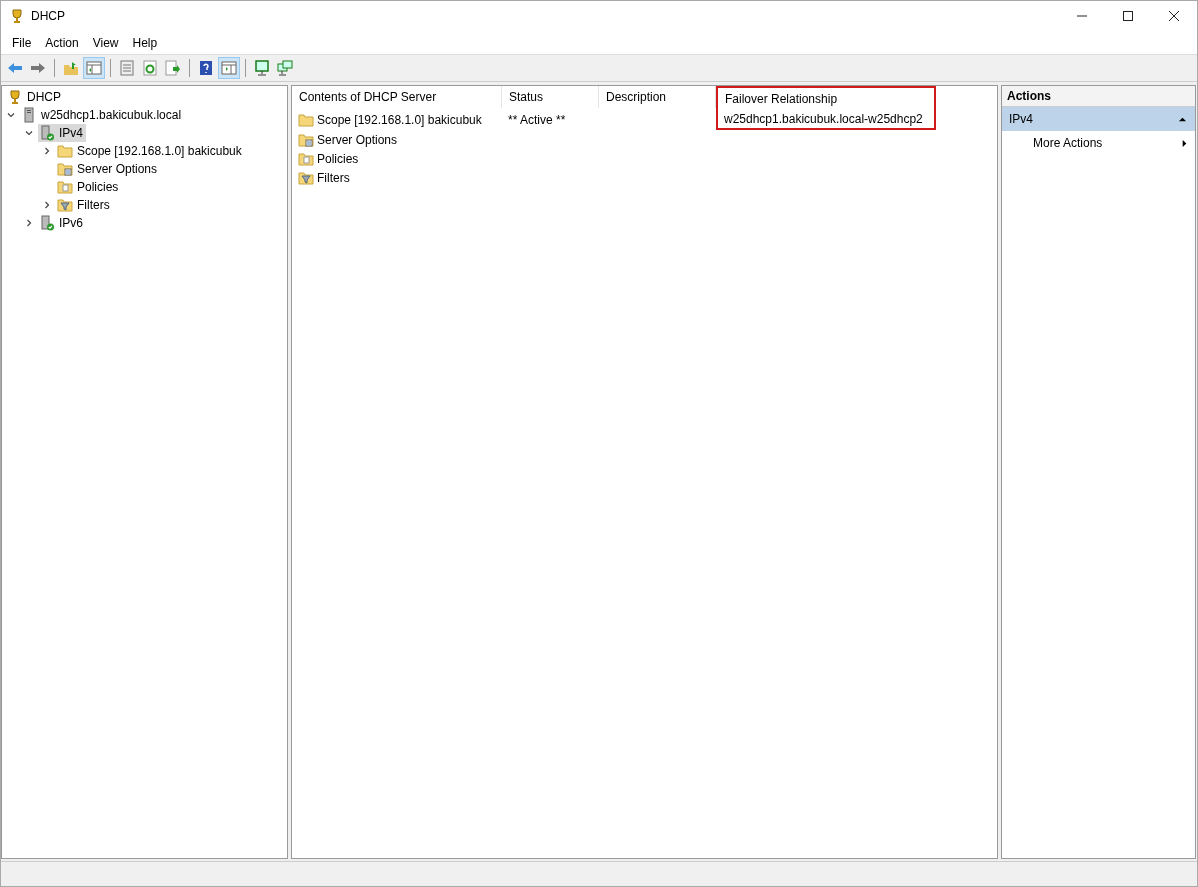 Image resolution: width=1198 pixels, height=887 pixels. Describe the element at coordinates (206, 68) in the screenshot. I see `help-icon` at that location.